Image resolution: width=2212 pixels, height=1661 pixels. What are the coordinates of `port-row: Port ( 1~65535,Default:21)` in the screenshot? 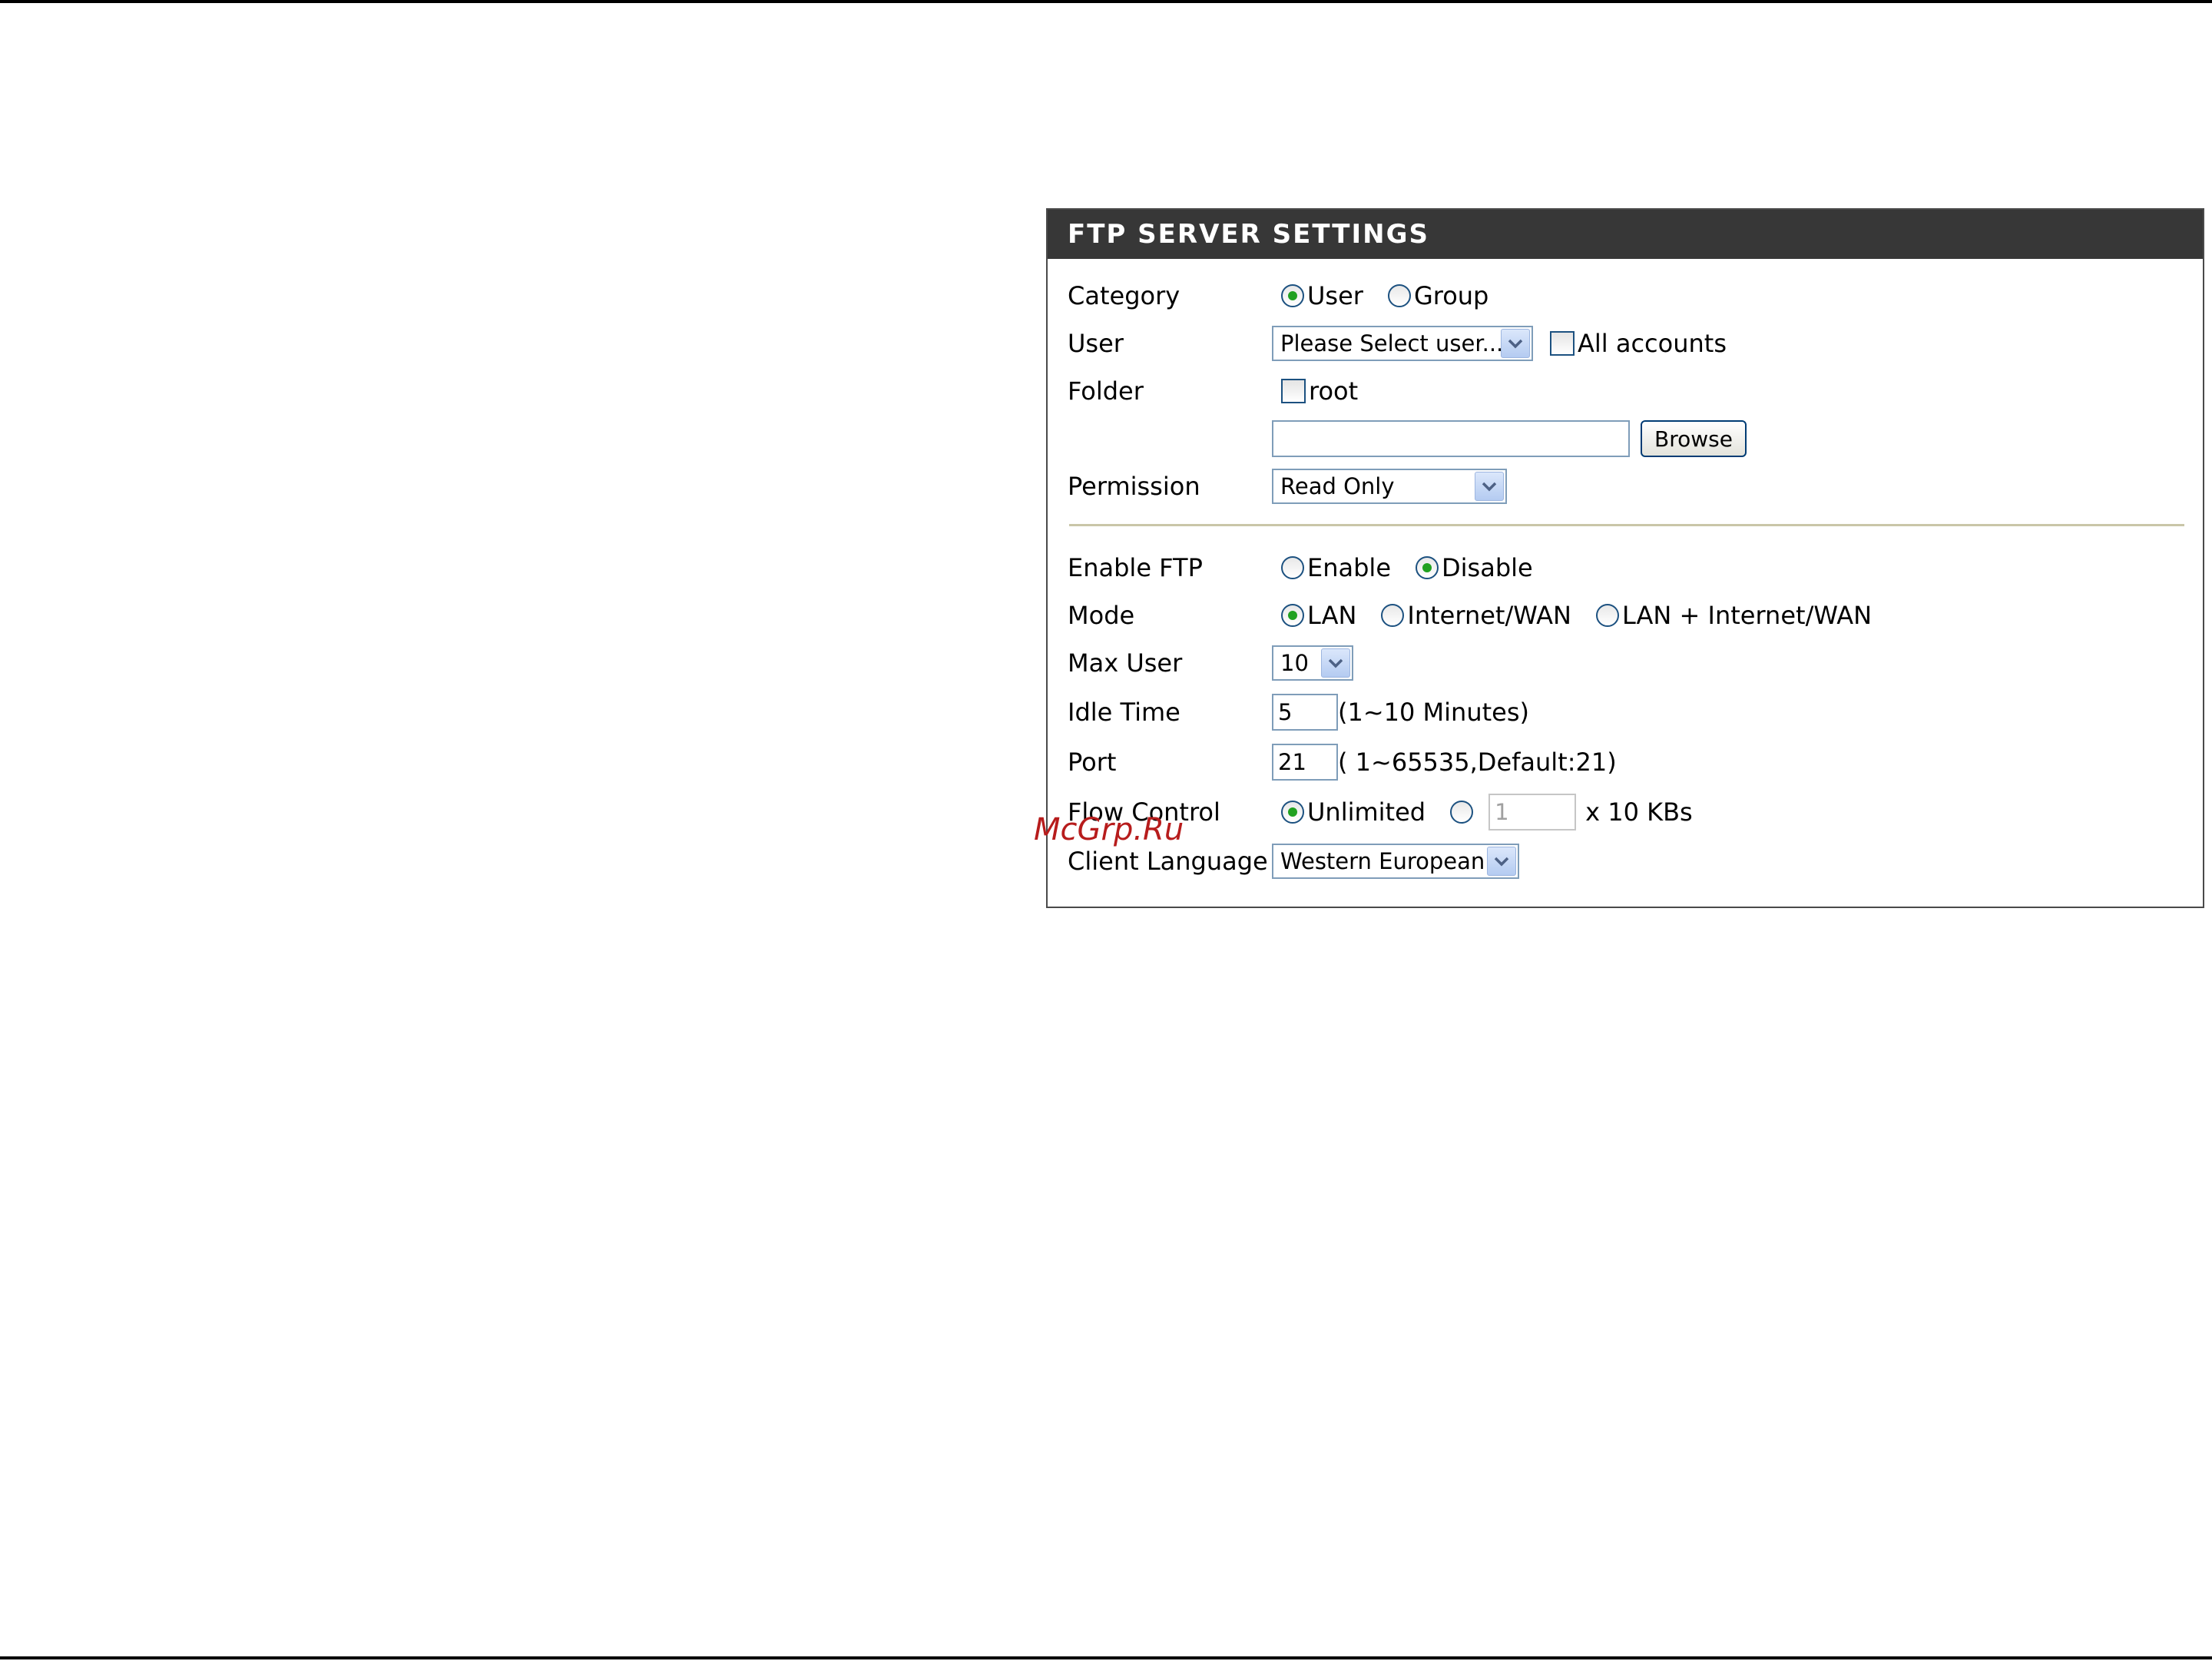 It's located at (1626, 762).